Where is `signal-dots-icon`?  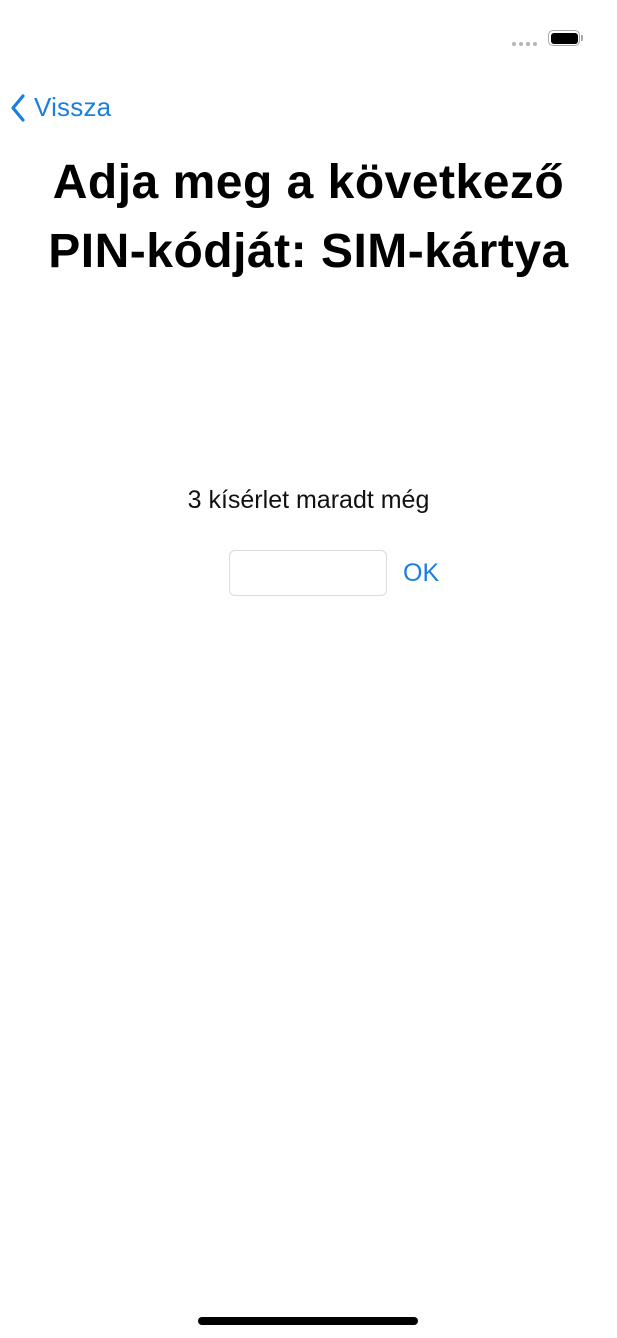
signal-dots-icon is located at coordinates (524, 44).